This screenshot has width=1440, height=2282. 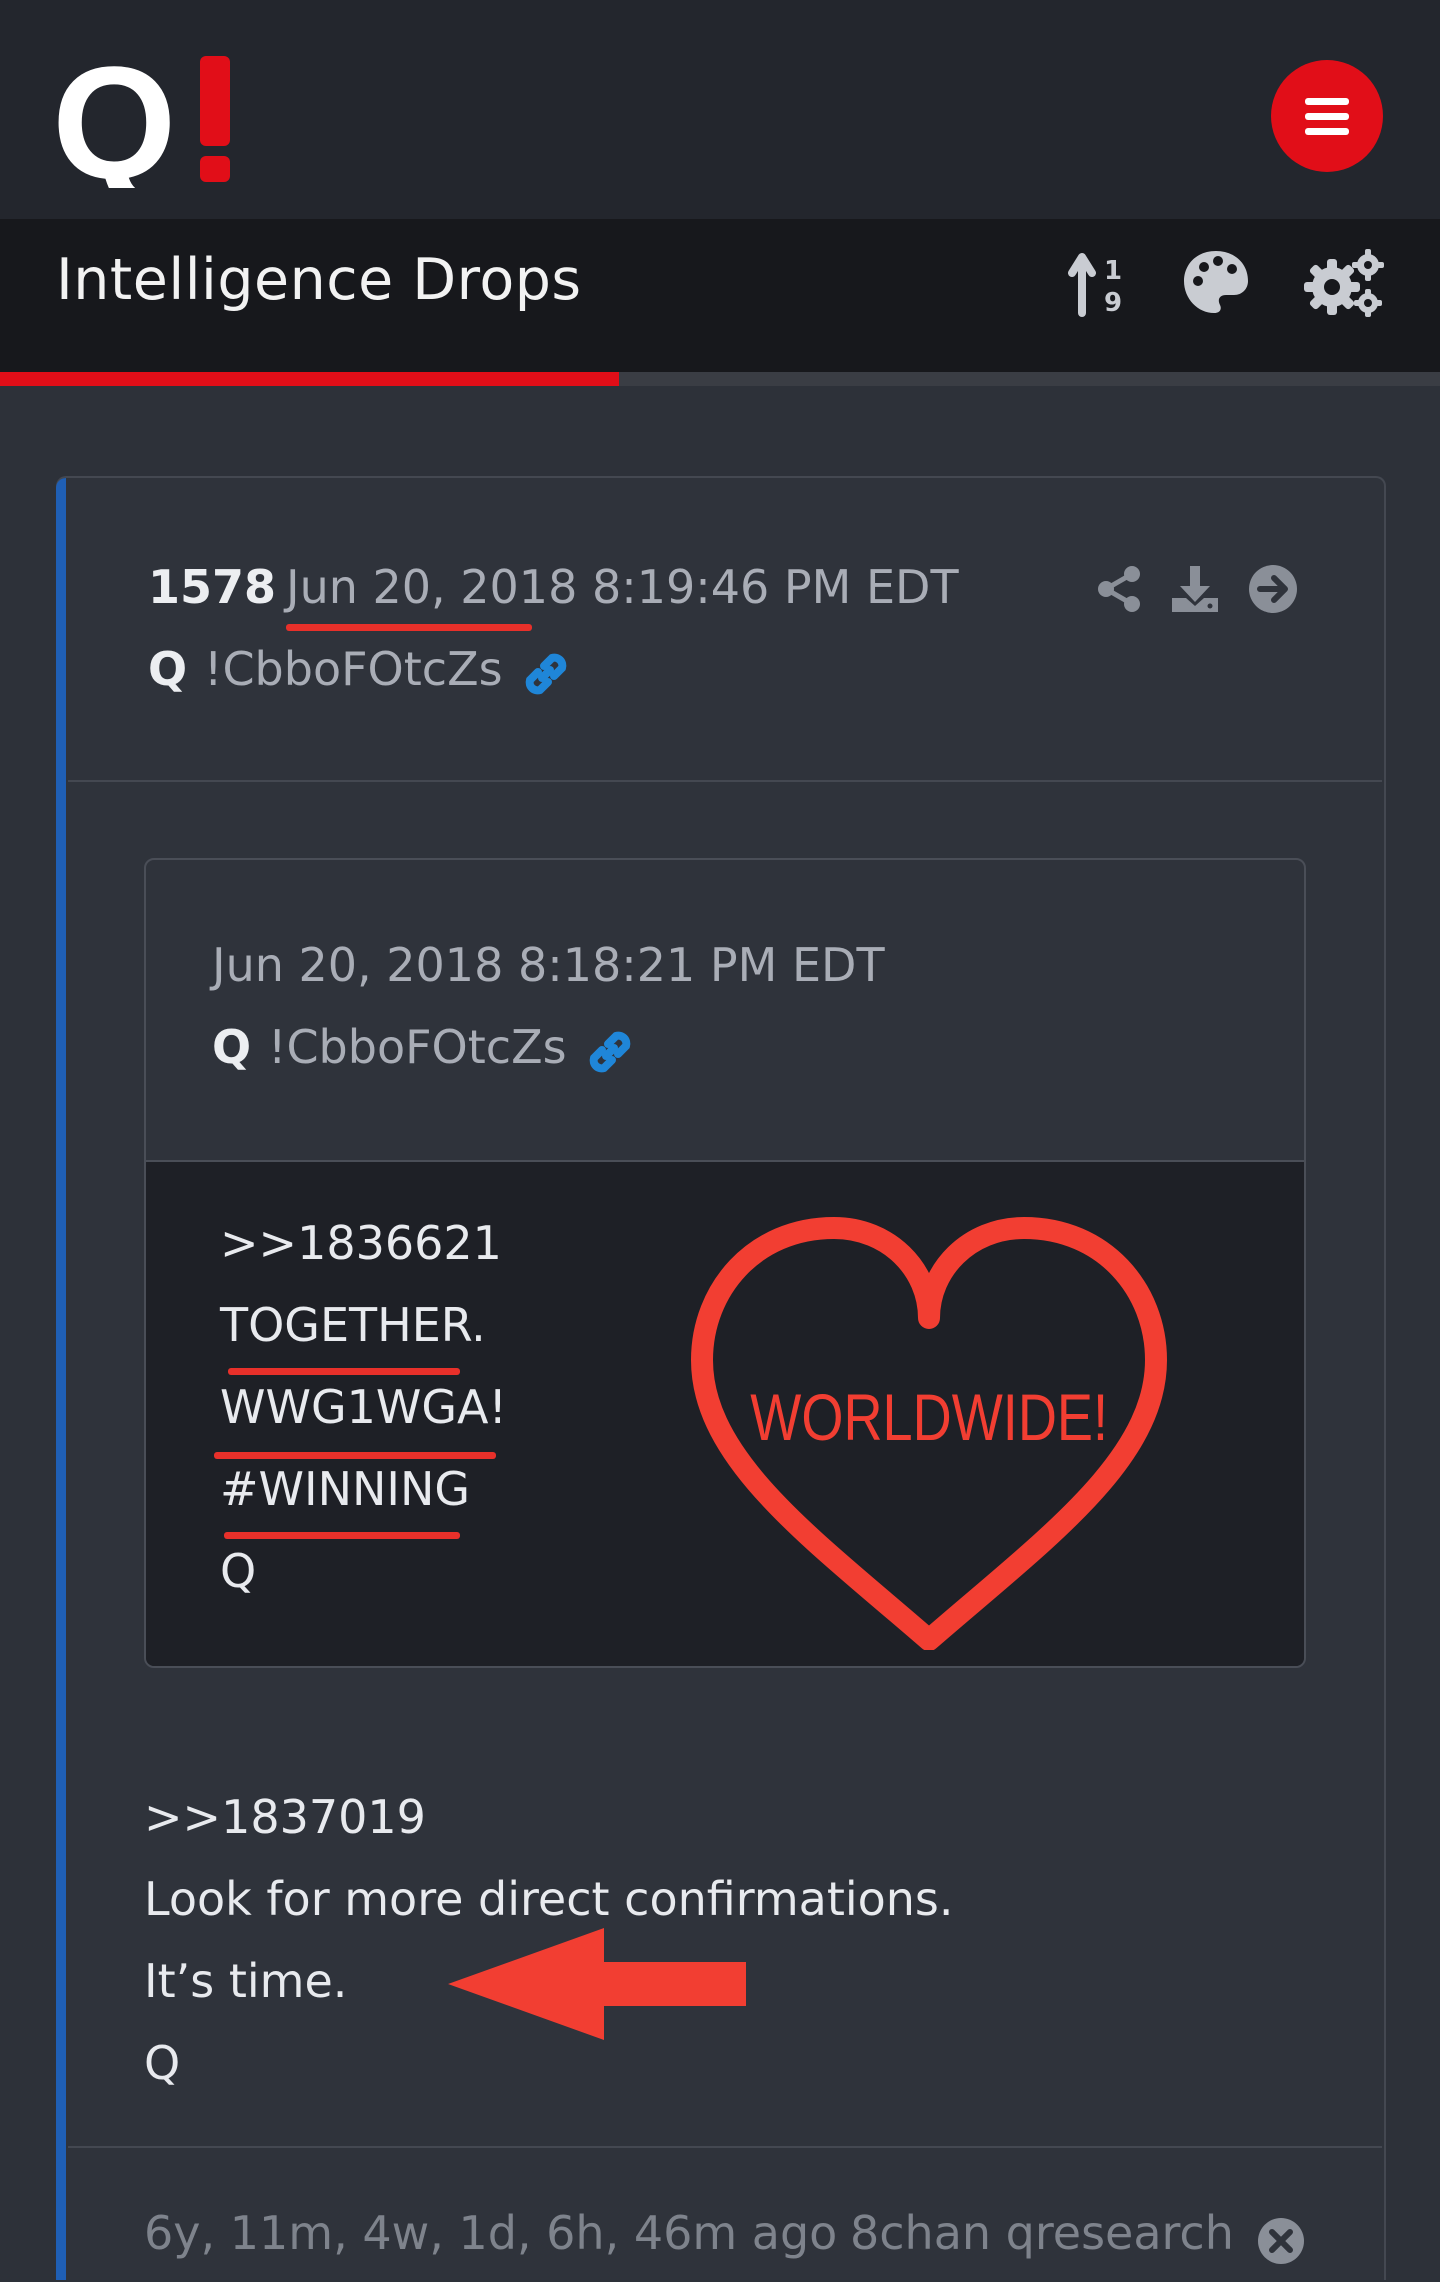 What do you see at coordinates (549, 1899) in the screenshot?
I see `message-line-confirmations: Look for more direct confirmations.` at bounding box center [549, 1899].